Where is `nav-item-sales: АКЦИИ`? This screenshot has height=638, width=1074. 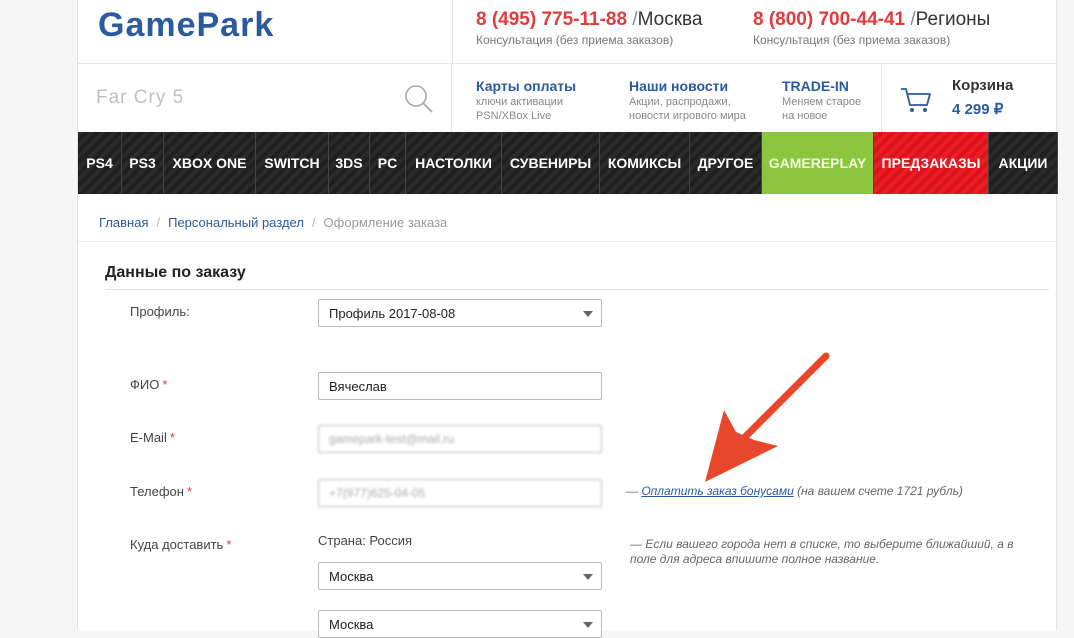 nav-item-sales: АКЦИИ is located at coordinates (1023, 163).